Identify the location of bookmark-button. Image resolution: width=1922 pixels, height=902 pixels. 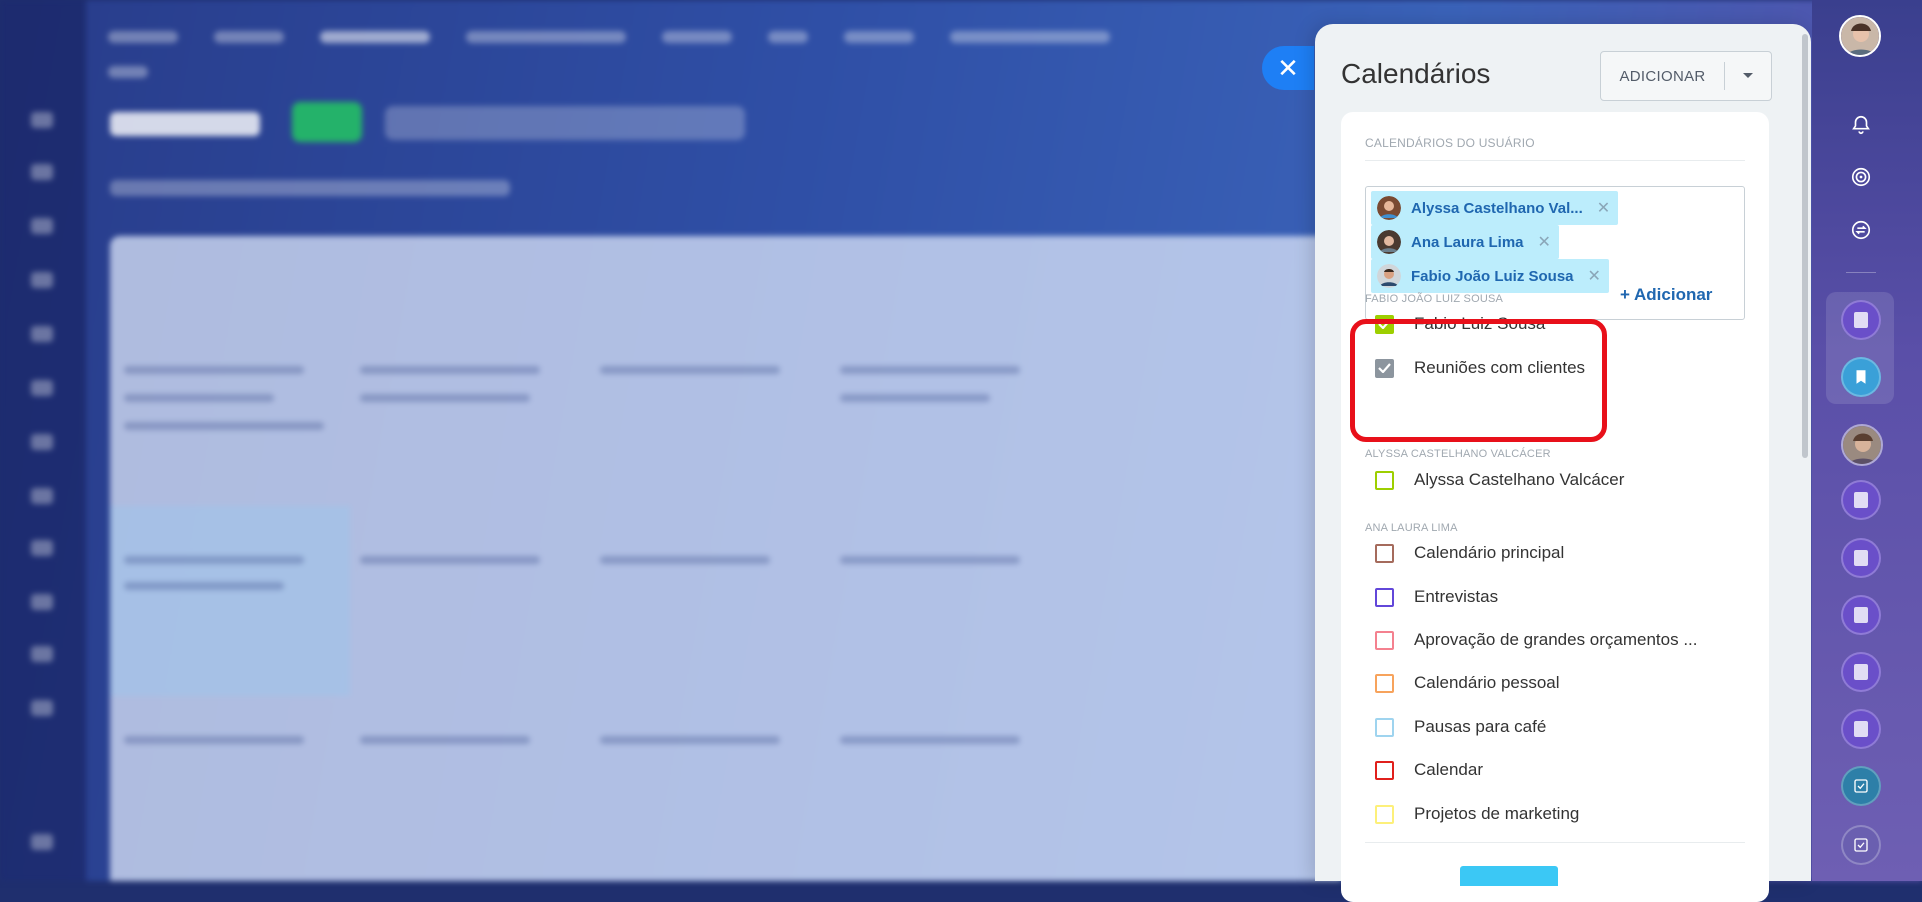
(1861, 377).